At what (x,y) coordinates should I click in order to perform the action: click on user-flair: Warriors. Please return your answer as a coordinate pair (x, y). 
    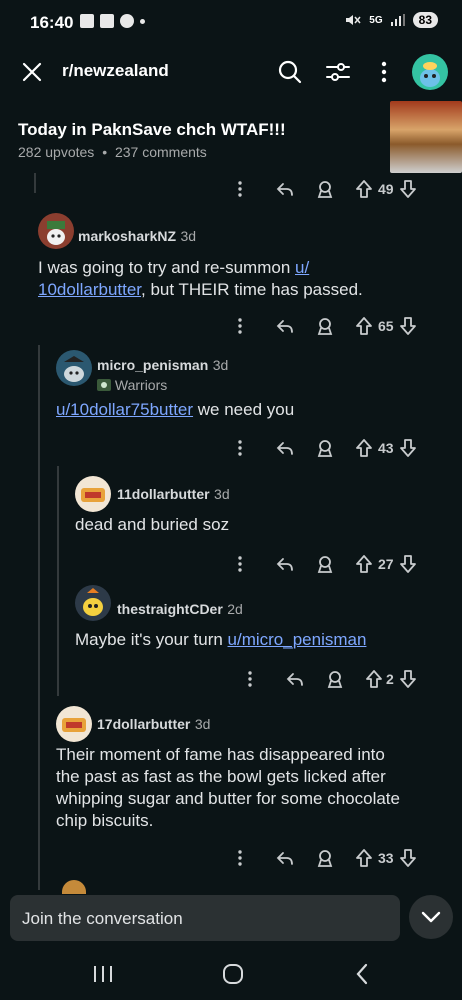
    Looking at the image, I should click on (132, 385).